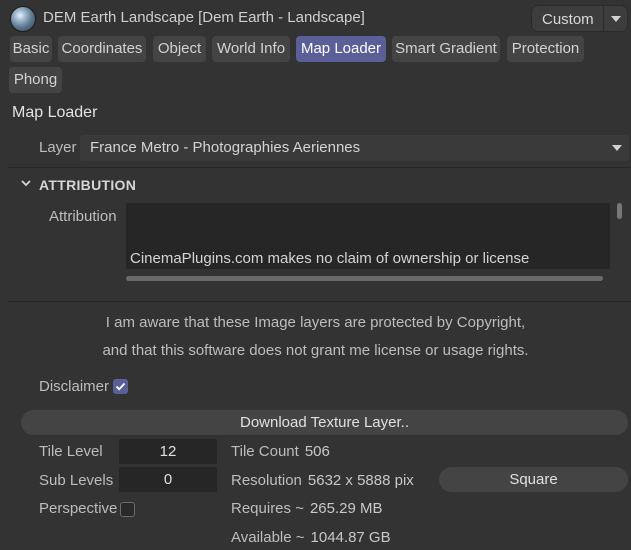 The image size is (631, 550). I want to click on sub-levels-field: 0, so click(168, 479).